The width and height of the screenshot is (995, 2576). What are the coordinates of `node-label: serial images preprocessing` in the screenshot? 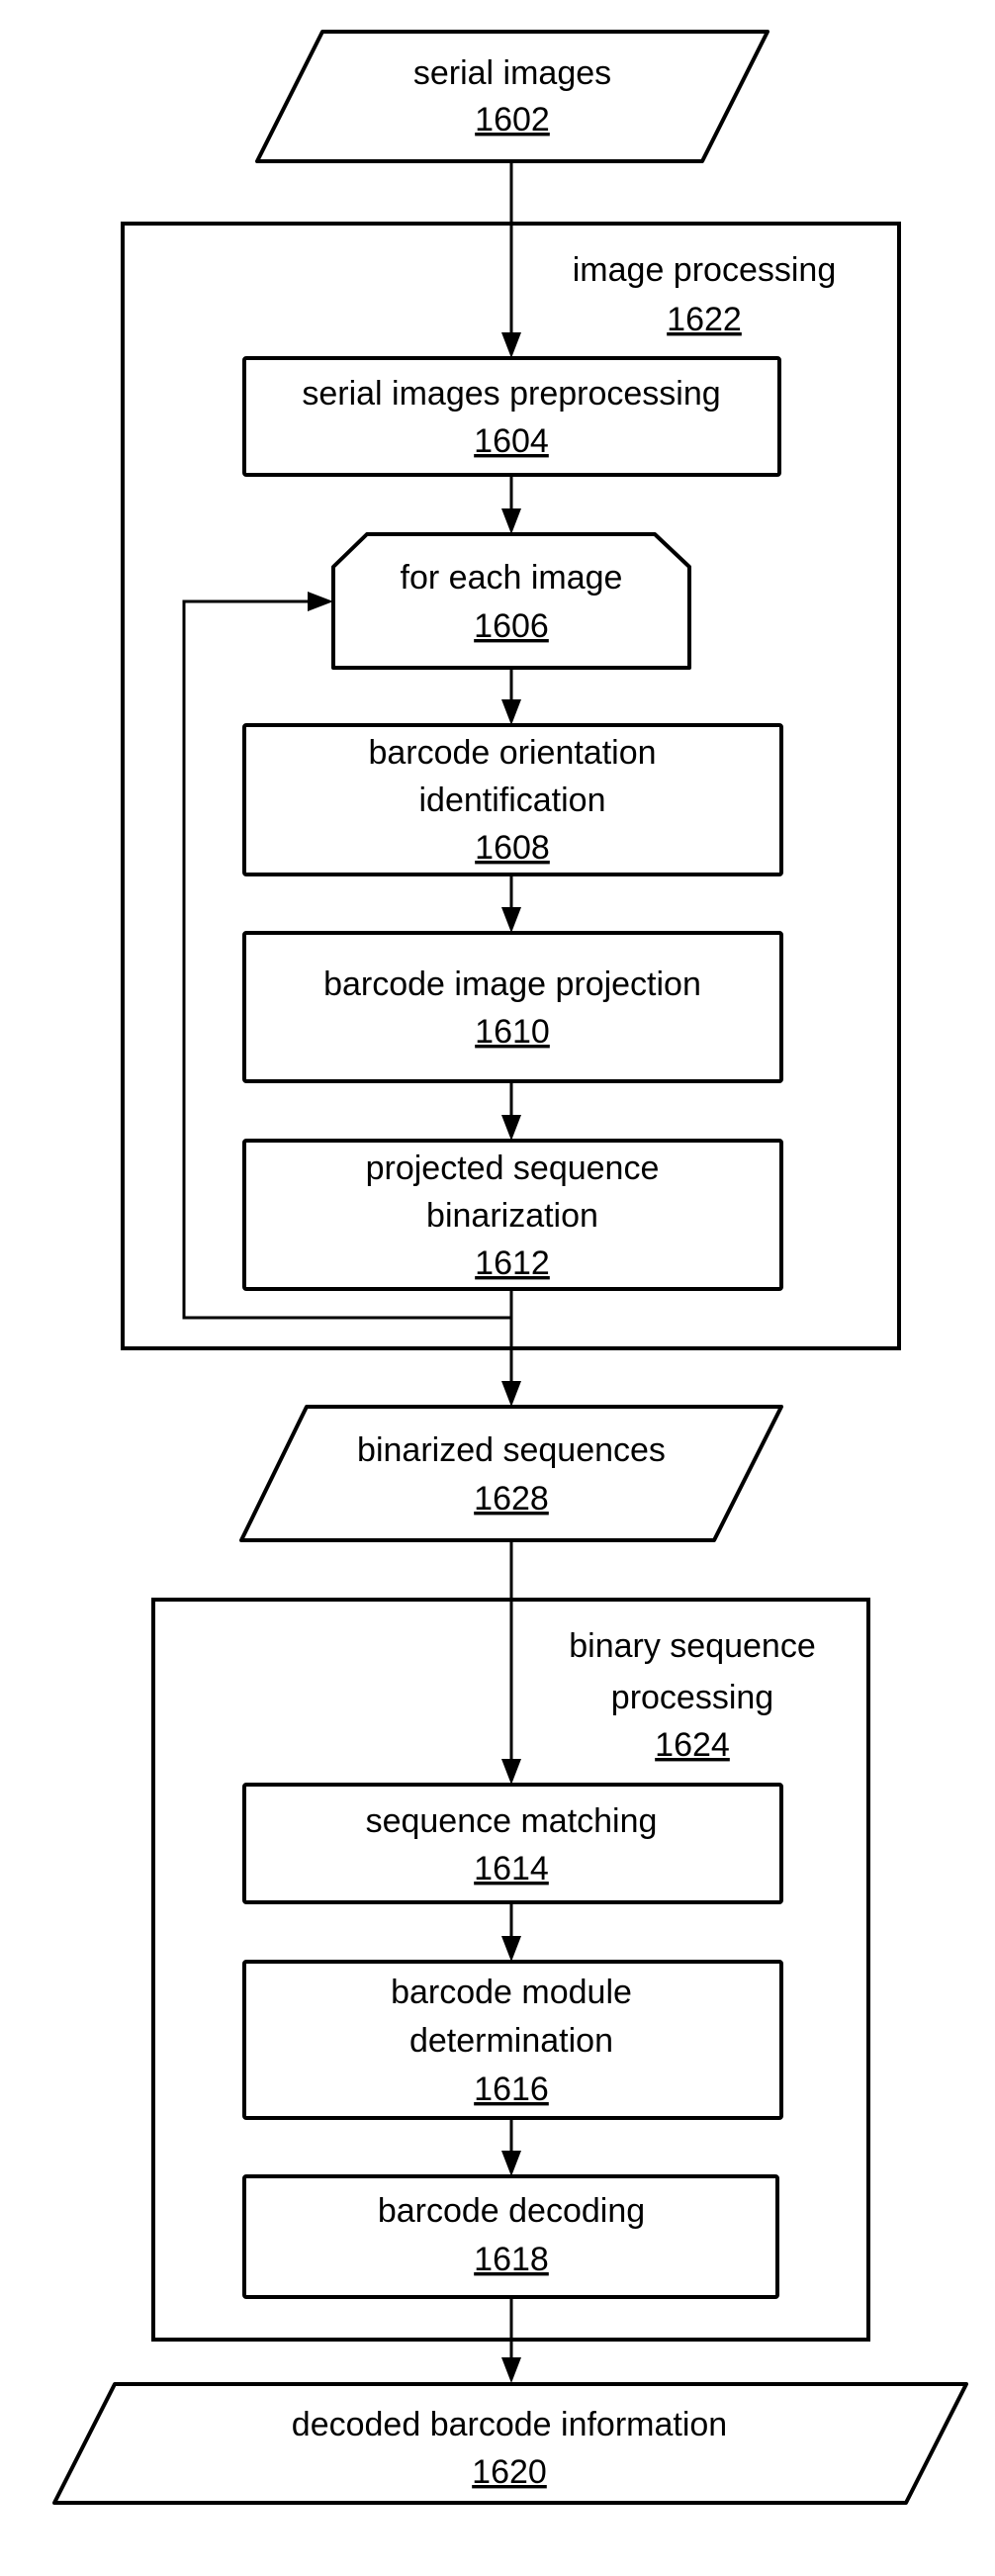 It's located at (511, 394).